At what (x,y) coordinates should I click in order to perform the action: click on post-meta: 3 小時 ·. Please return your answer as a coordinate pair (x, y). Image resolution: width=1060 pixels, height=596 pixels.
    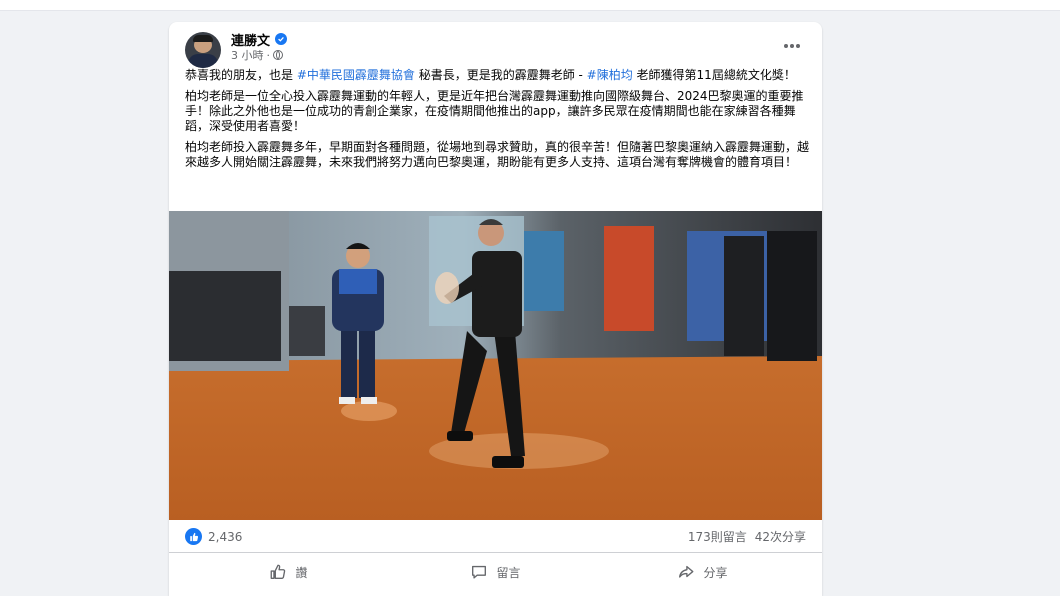
    Looking at the image, I should click on (257, 55).